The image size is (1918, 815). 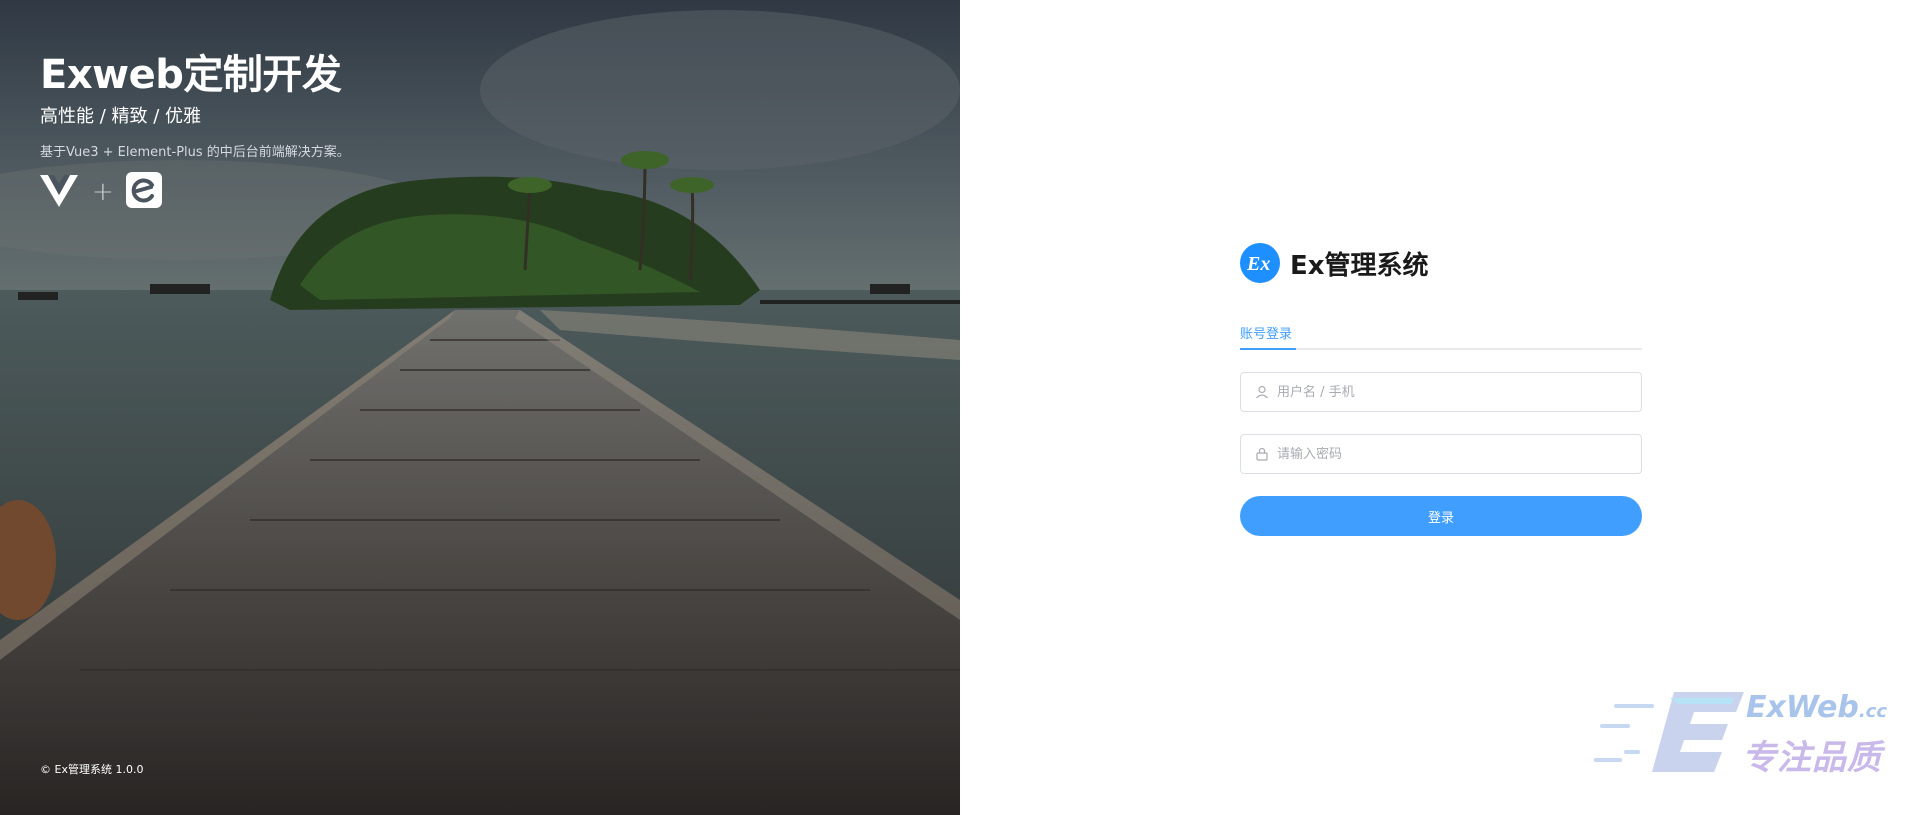 I want to click on brand-logo-icon: Ex, so click(x=1260, y=263).